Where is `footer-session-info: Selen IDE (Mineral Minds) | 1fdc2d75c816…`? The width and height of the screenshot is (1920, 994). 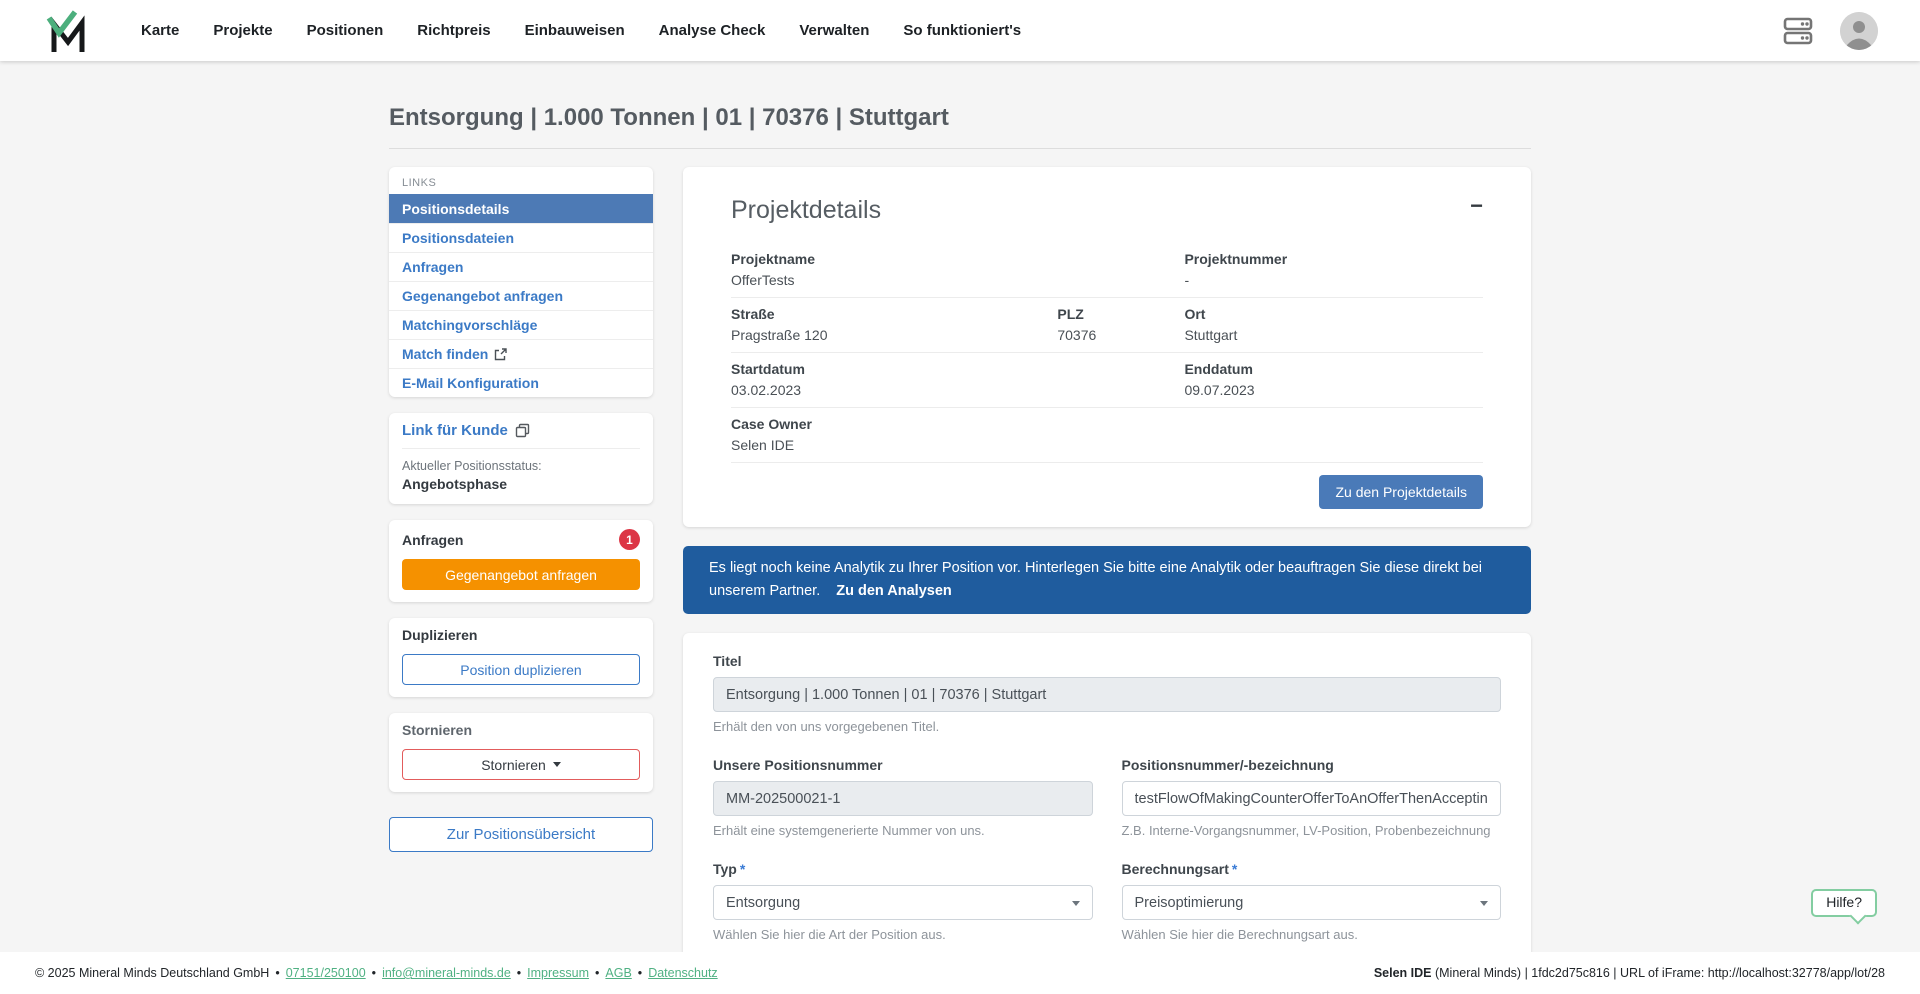
footer-session-info: Selen IDE (Mineral Minds) | 1fdc2d75c816… is located at coordinates (1629, 973).